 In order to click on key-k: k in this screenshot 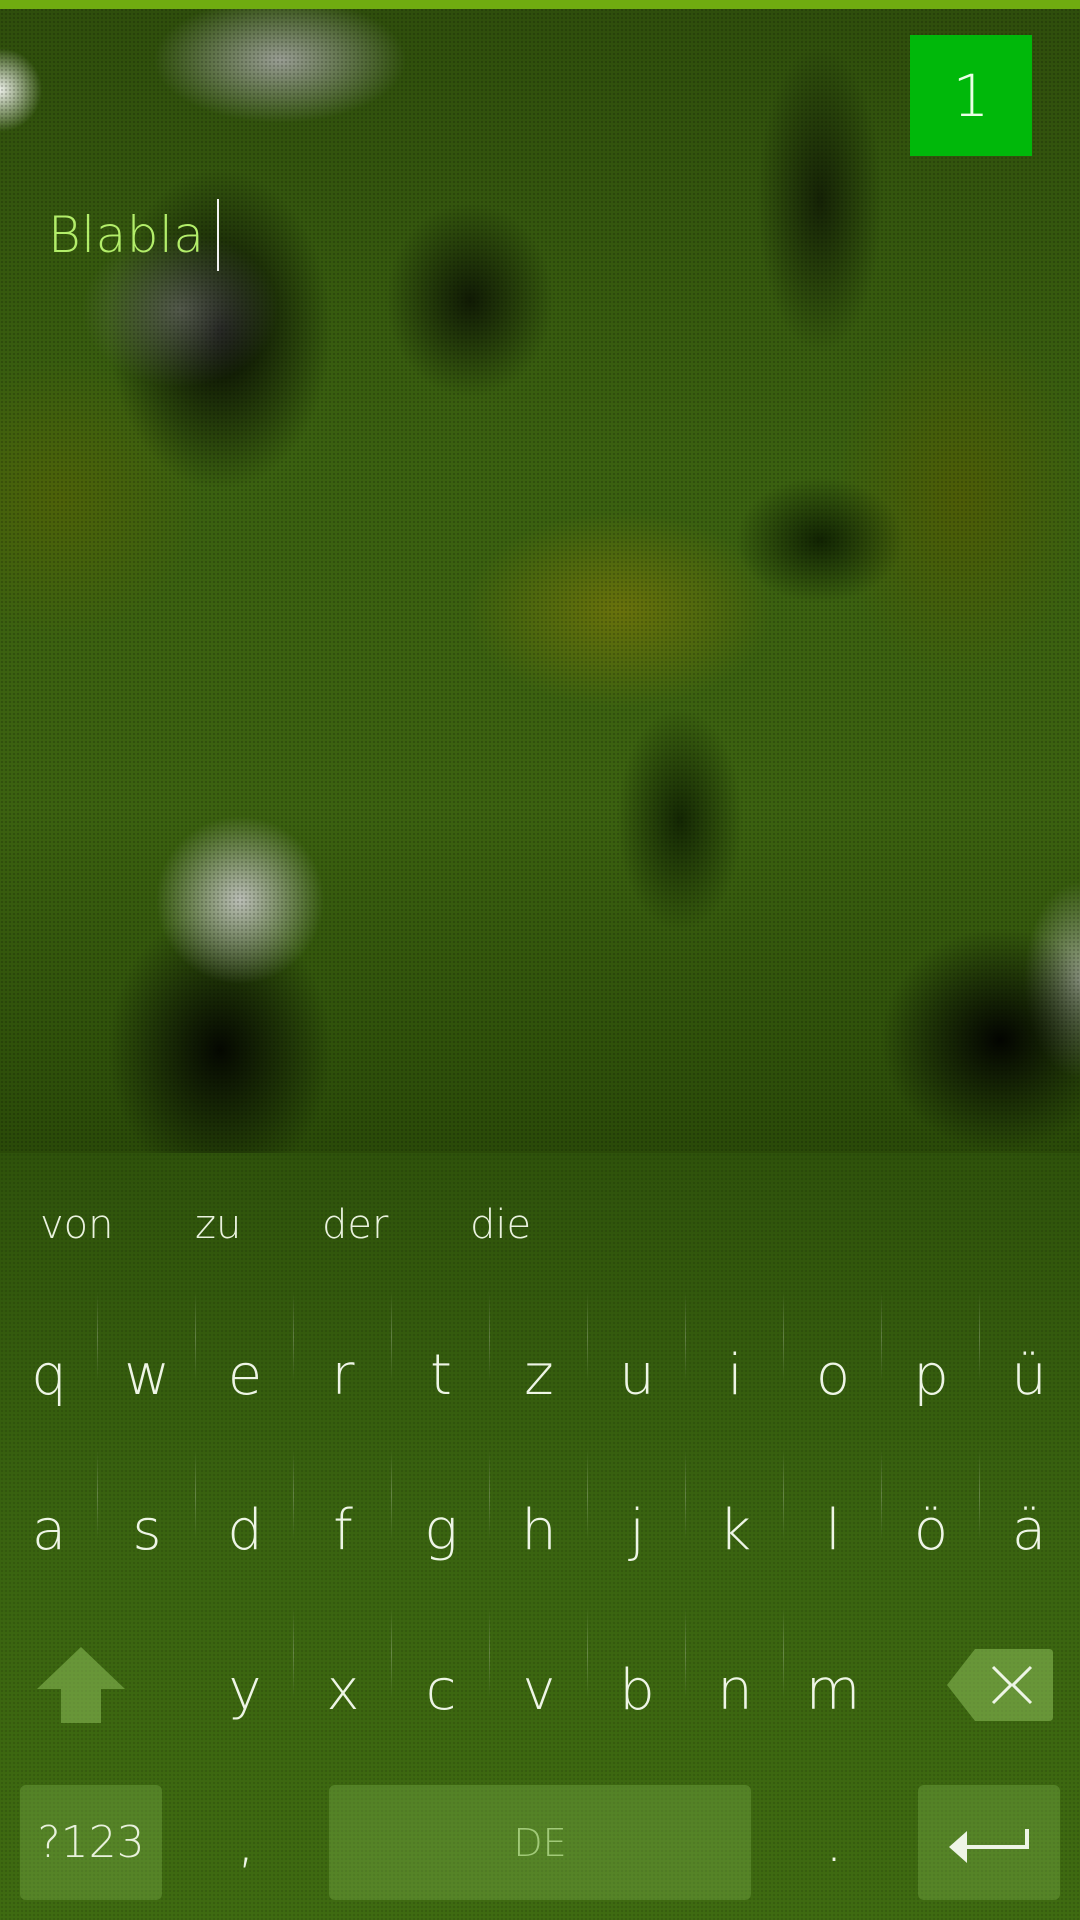, I will do `click(735, 1530)`.